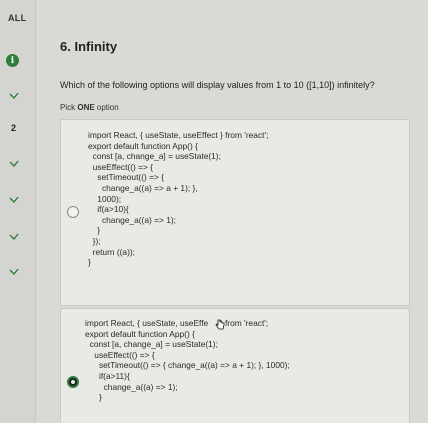  Describe the element at coordinates (108, 209) in the screenshot. I see `code-line: if(a>10){` at that location.